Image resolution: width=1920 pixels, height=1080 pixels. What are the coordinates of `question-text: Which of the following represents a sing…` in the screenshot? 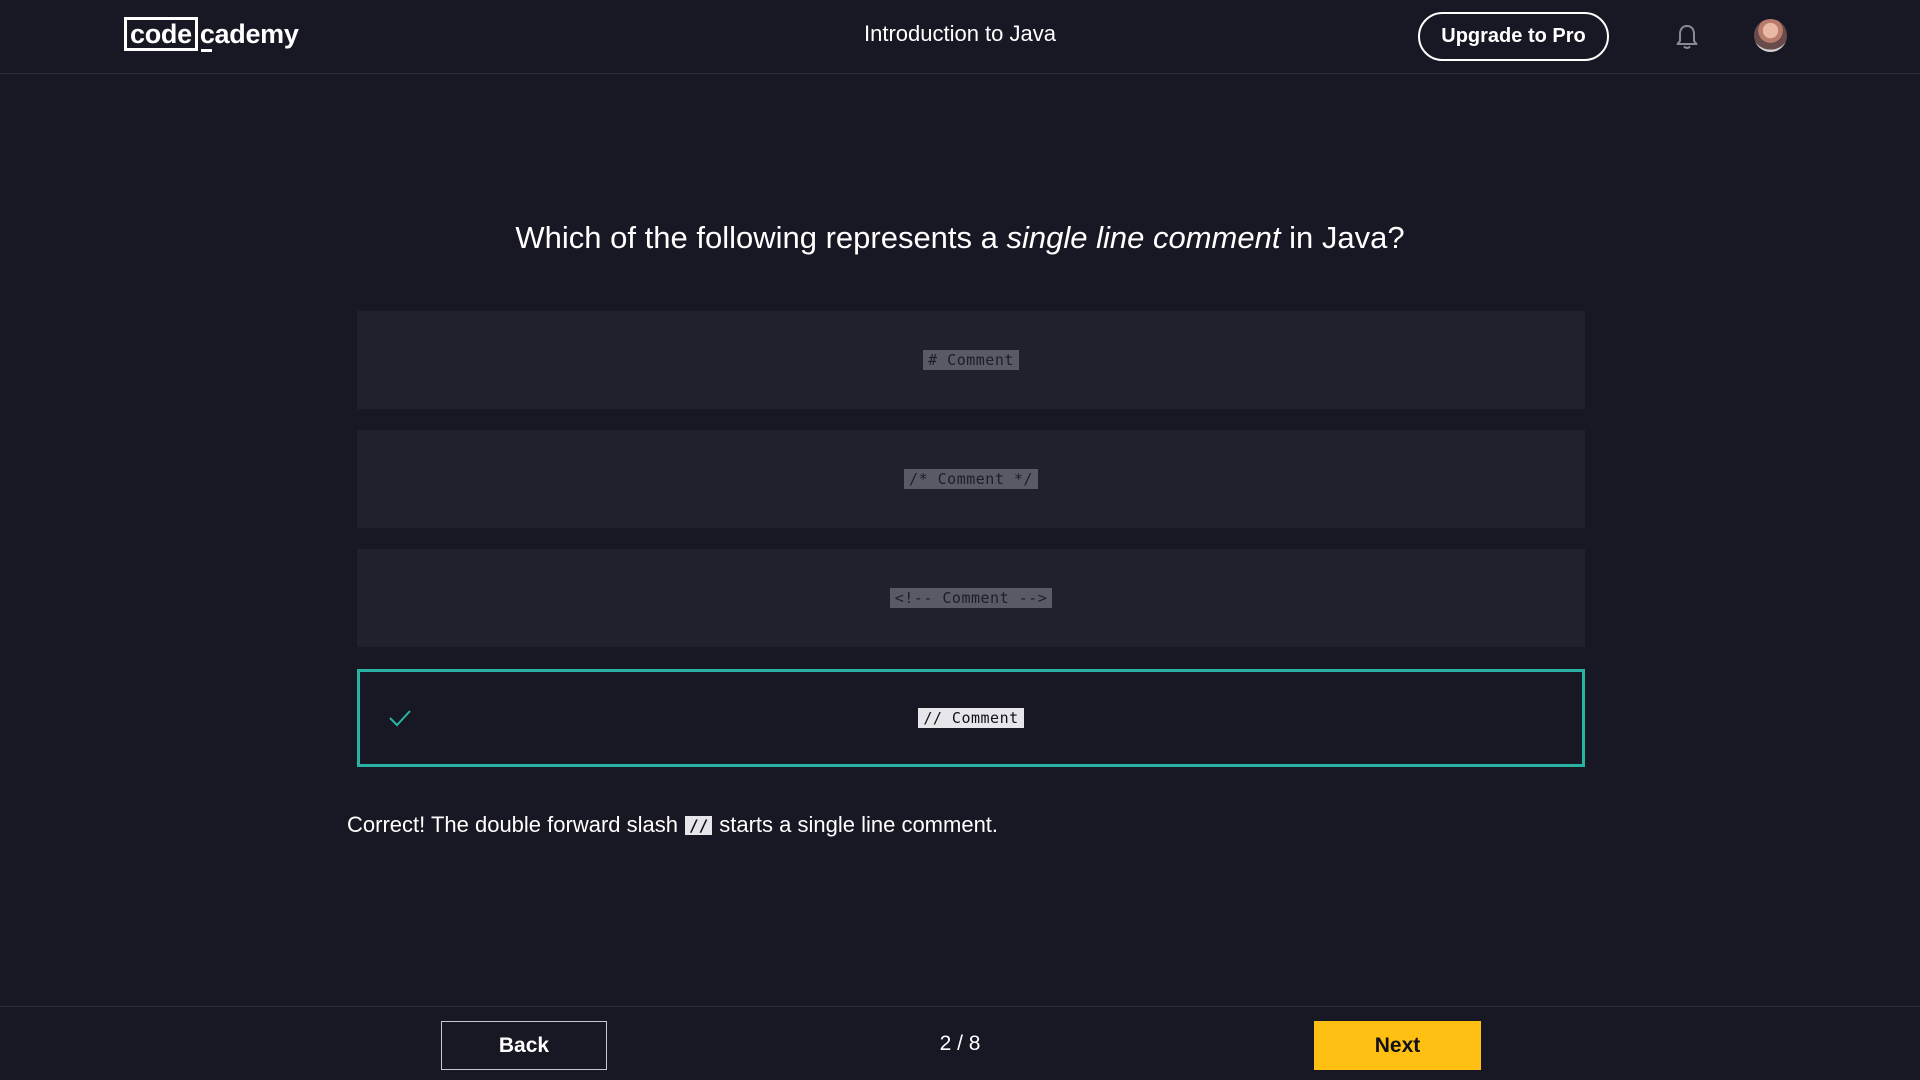 It's located at (960, 238).